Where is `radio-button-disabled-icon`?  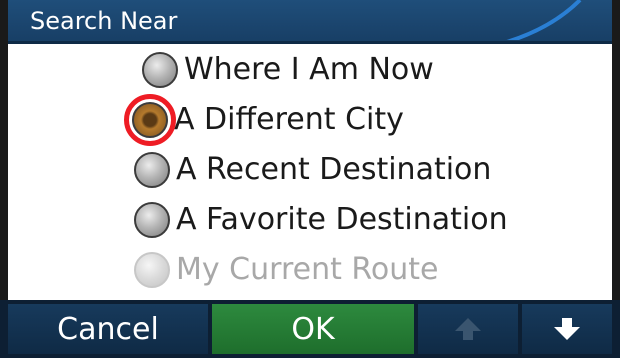
radio-button-disabled-icon is located at coordinates (152, 270).